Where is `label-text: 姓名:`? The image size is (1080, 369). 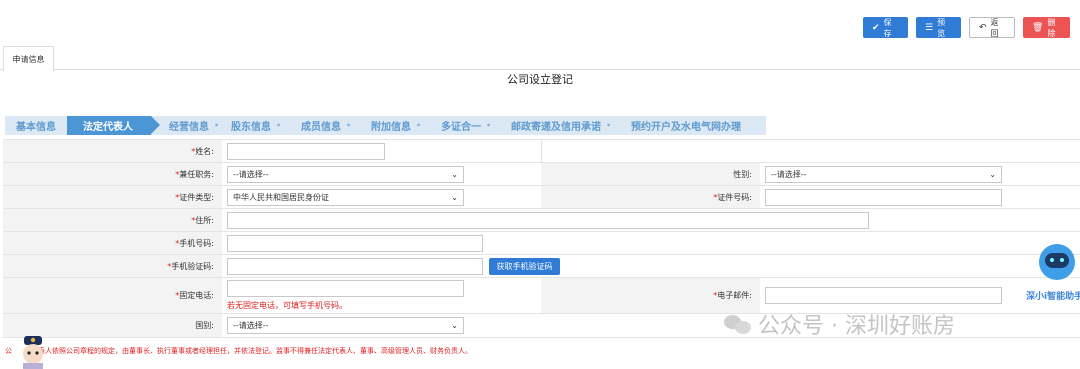 label-text: 姓名: is located at coordinates (204, 151).